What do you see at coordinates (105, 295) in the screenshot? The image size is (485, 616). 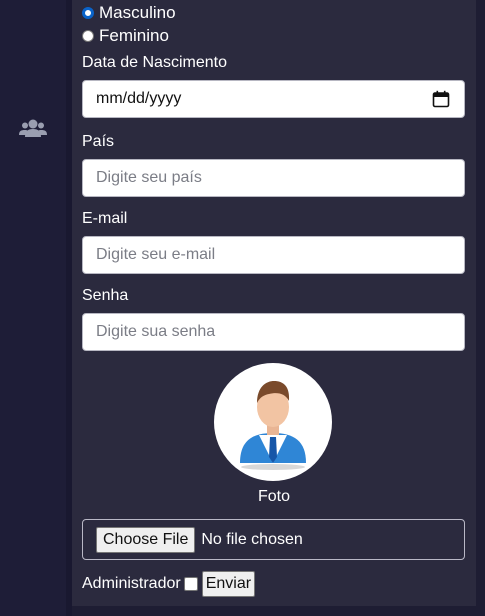 I see `password-label: Senha` at bounding box center [105, 295].